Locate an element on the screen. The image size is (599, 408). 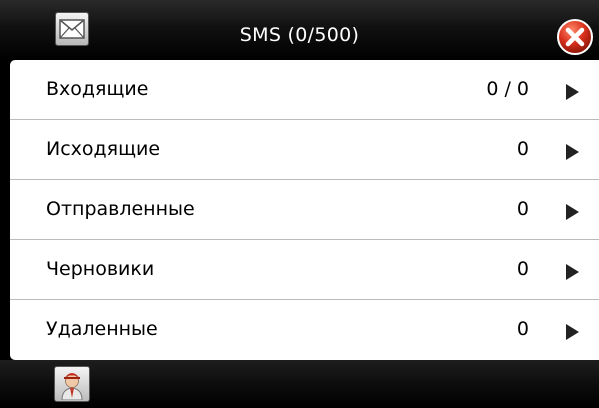
close-icon is located at coordinates (575, 37).